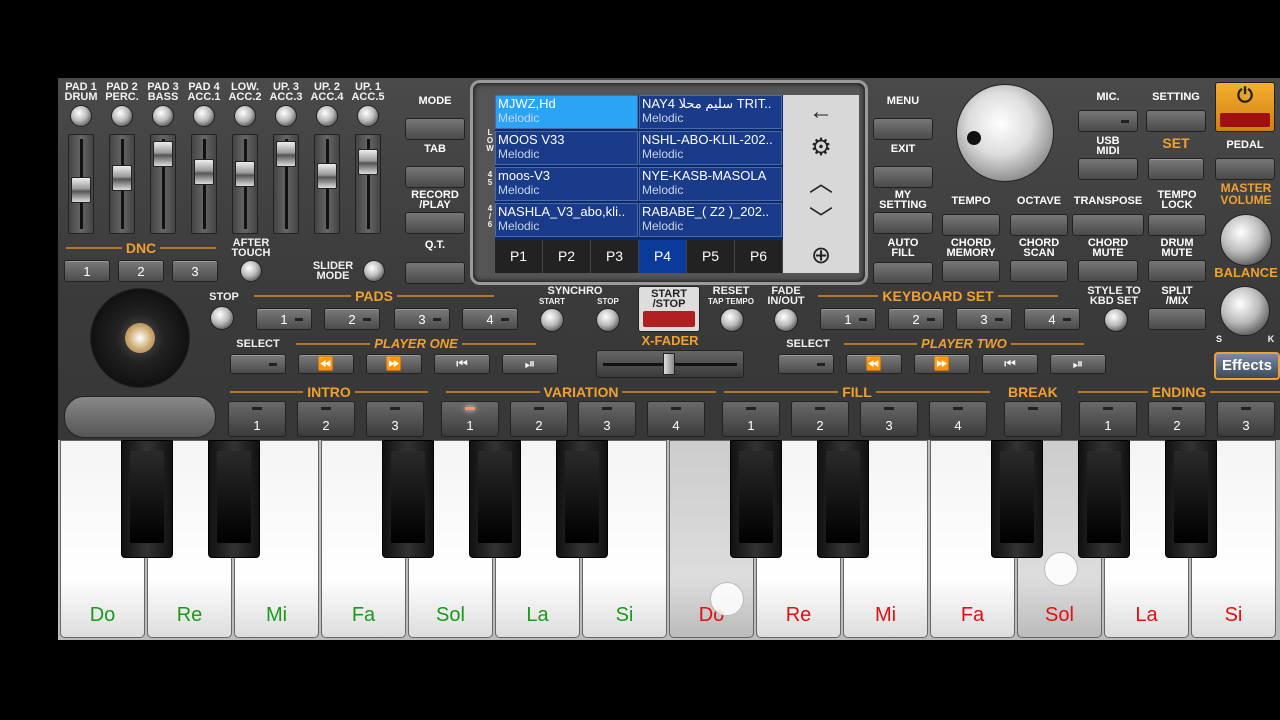  Describe the element at coordinates (435, 166) in the screenshot. I see `tab-button: TAB` at that location.